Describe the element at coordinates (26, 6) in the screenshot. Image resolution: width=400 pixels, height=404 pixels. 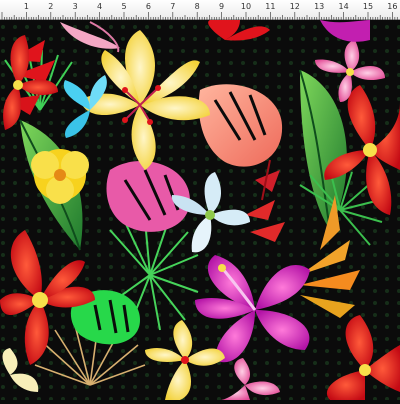
I see `ruler-label: 1` at that location.